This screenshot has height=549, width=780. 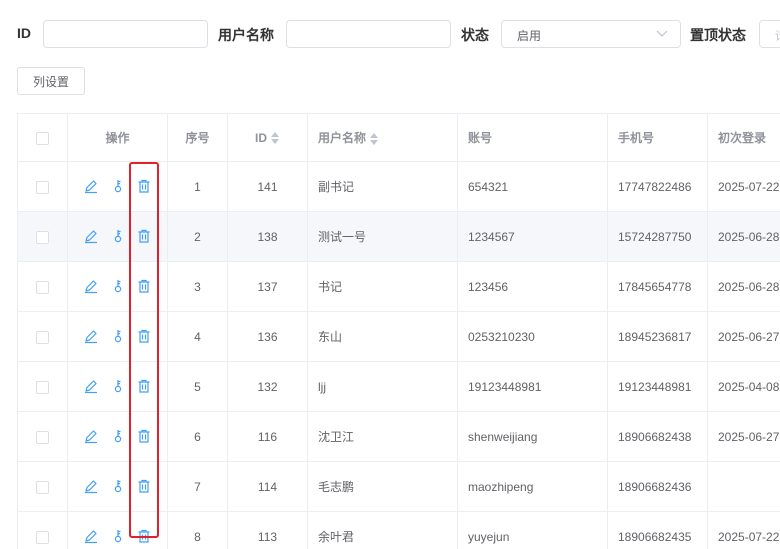 I want to click on row-account: maozhipeng, so click(x=532, y=486).